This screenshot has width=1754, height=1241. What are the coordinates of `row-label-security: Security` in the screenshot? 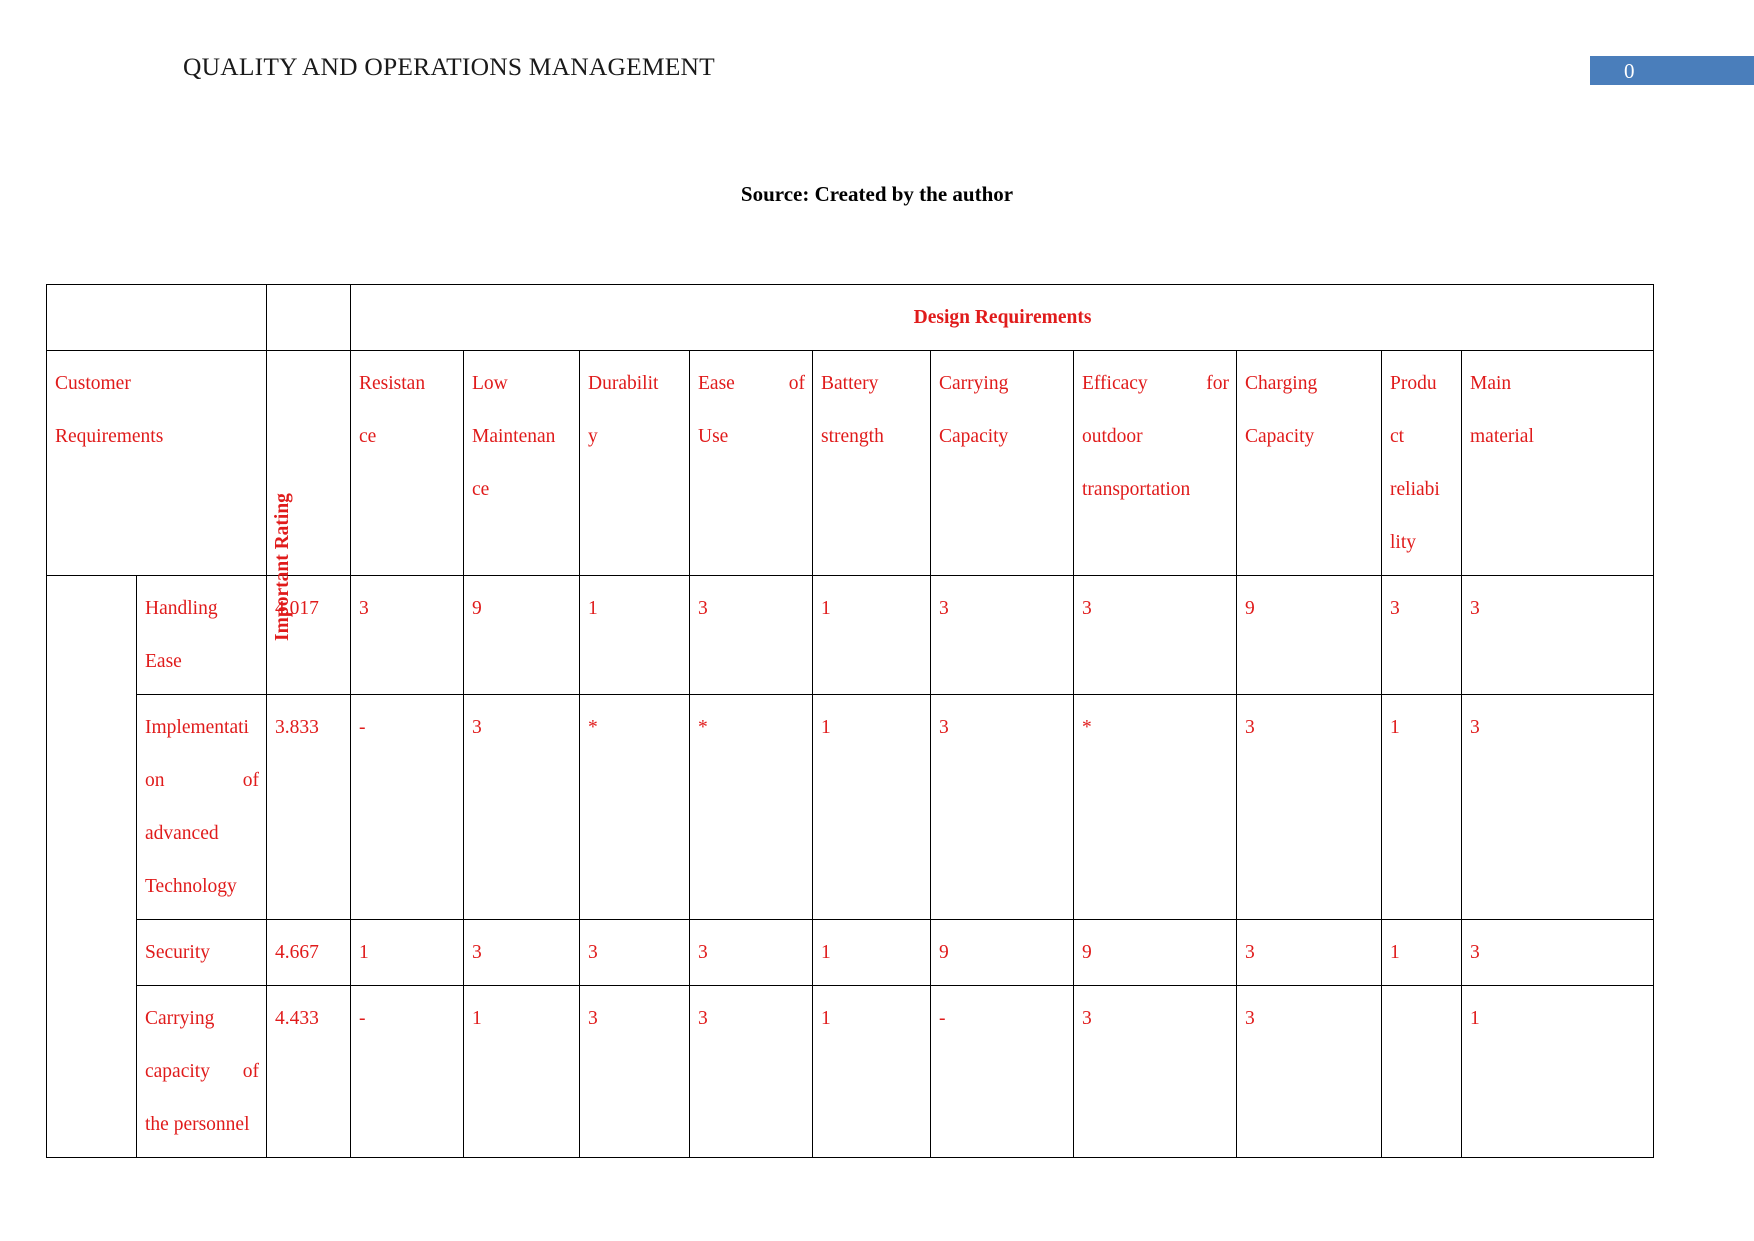 It's located at (201, 952).